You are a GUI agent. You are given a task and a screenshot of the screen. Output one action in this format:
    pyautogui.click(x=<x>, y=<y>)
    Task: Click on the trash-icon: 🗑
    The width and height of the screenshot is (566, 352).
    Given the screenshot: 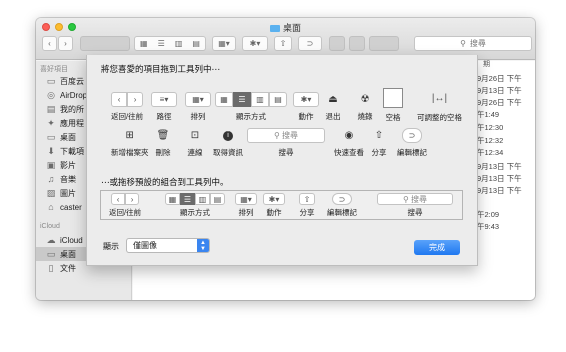 What is the action you would take?
    pyautogui.click(x=163, y=135)
    